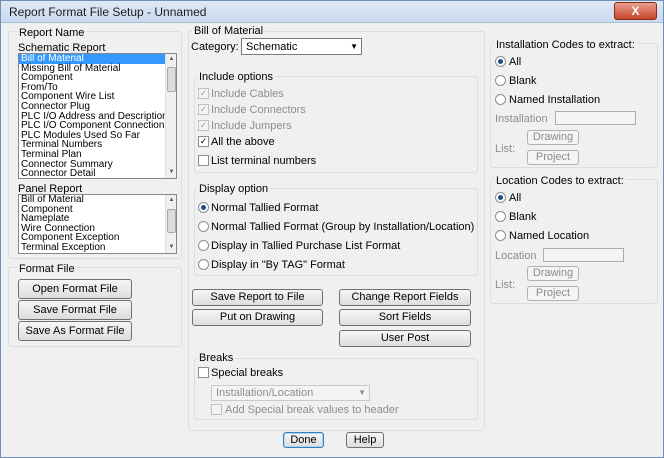 Image resolution: width=664 pixels, height=458 pixels. Describe the element at coordinates (560, 181) in the screenshot. I see `location-codes-label: Location Codes to extract:` at that location.